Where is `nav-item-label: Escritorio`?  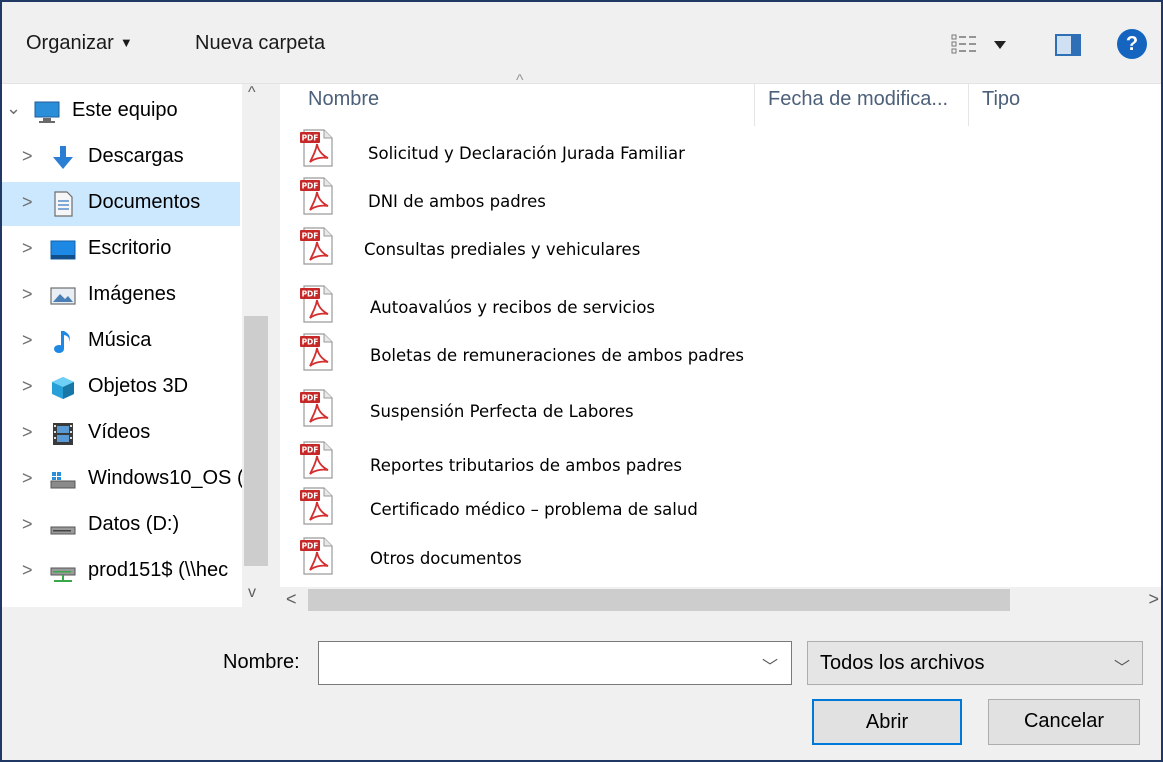
nav-item-label: Escritorio is located at coordinates (130, 248).